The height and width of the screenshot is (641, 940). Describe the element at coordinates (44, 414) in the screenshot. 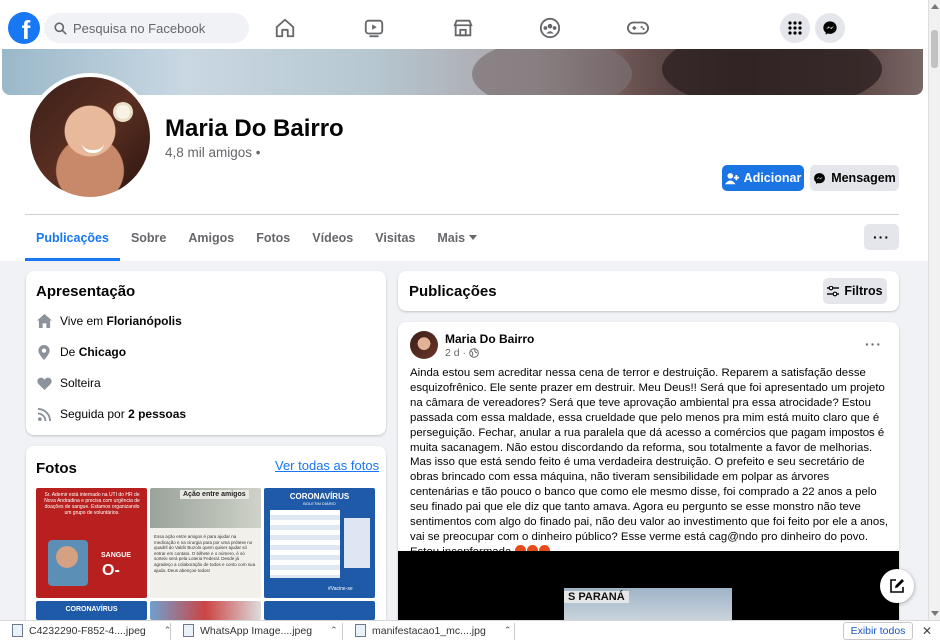

I see `rss-follow-icon` at that location.